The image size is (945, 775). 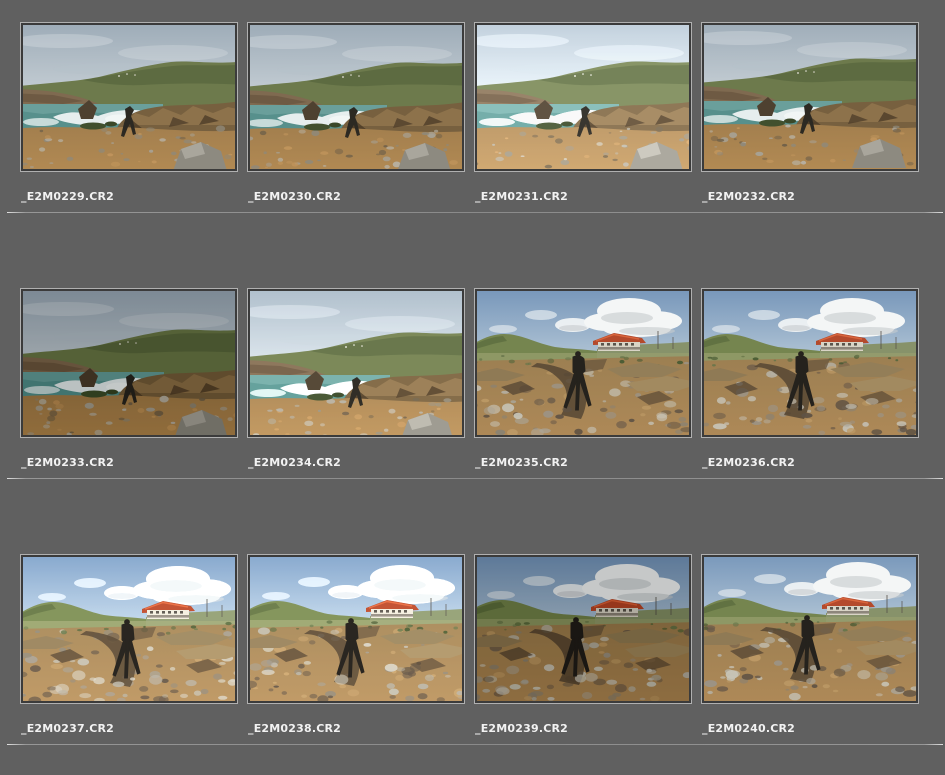 I want to click on photo-thumbnail: _E2M0238.CR2, so click(x=356, y=644).